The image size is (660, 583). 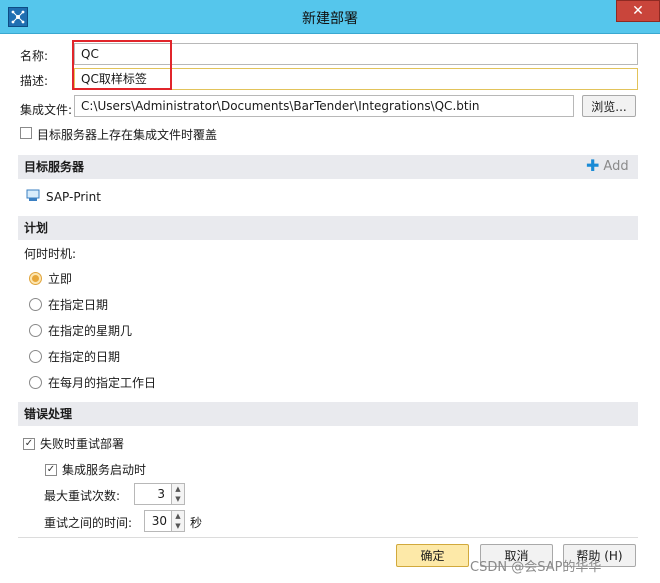 I want to click on server-name: SAP-Print, so click(x=73, y=196).